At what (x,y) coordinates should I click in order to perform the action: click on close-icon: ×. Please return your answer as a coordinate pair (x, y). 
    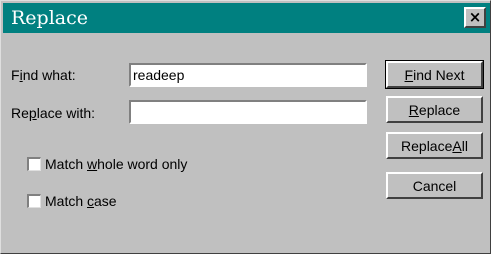
    Looking at the image, I should click on (475, 17).